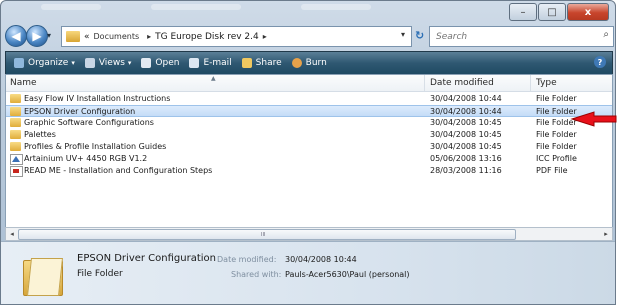 The width and height of the screenshot is (618, 307). I want to click on address-bar: « Documents ▸ TG Europe Disk rev 2.4 ▸ ▾, so click(236, 36).